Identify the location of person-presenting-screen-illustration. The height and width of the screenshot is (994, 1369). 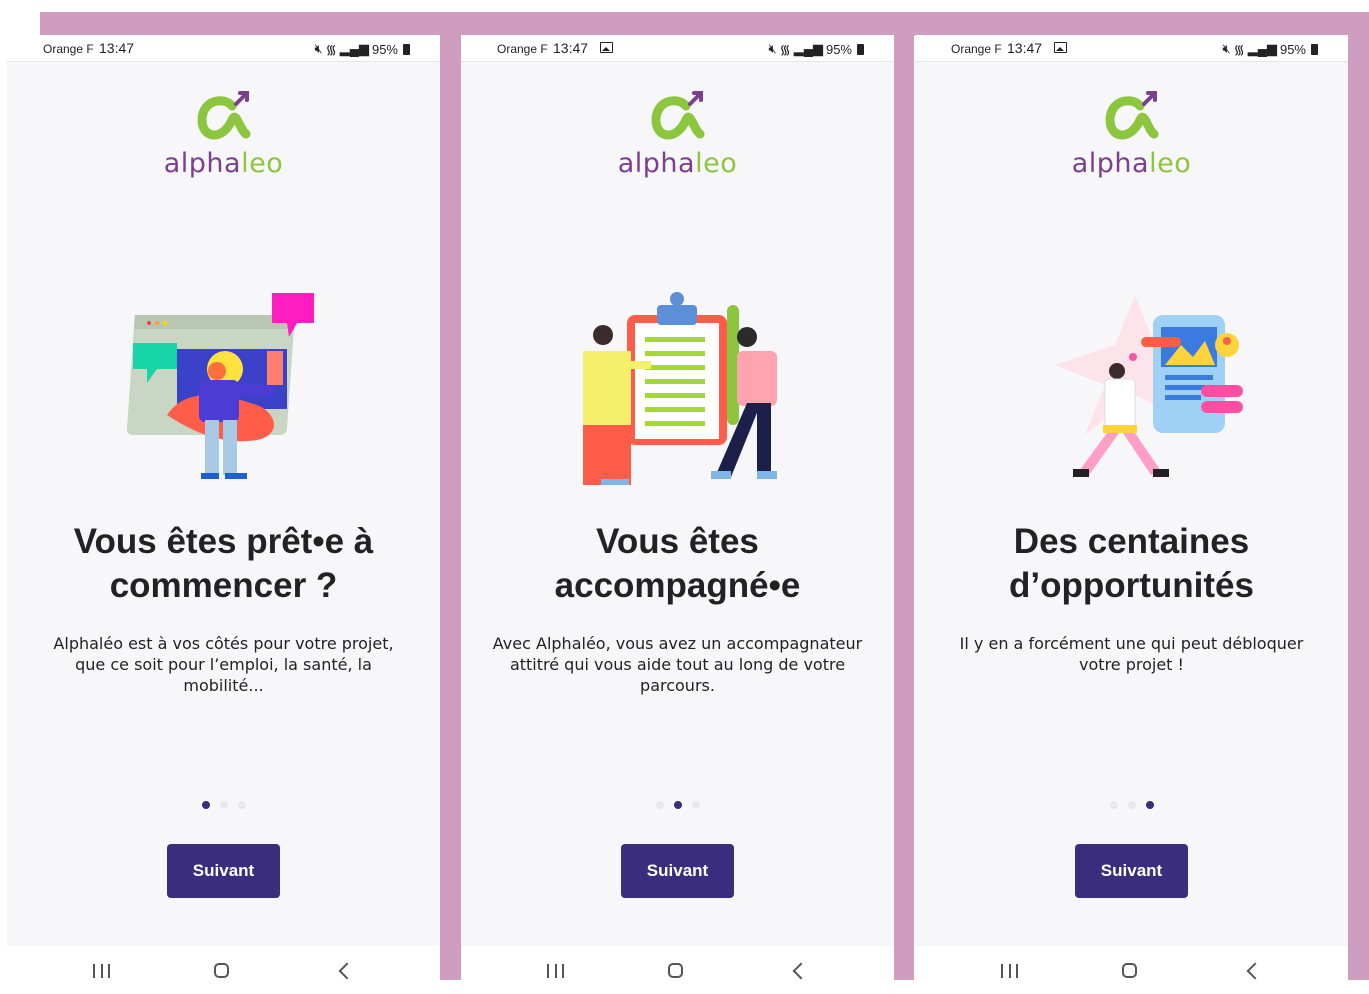
(220, 386).